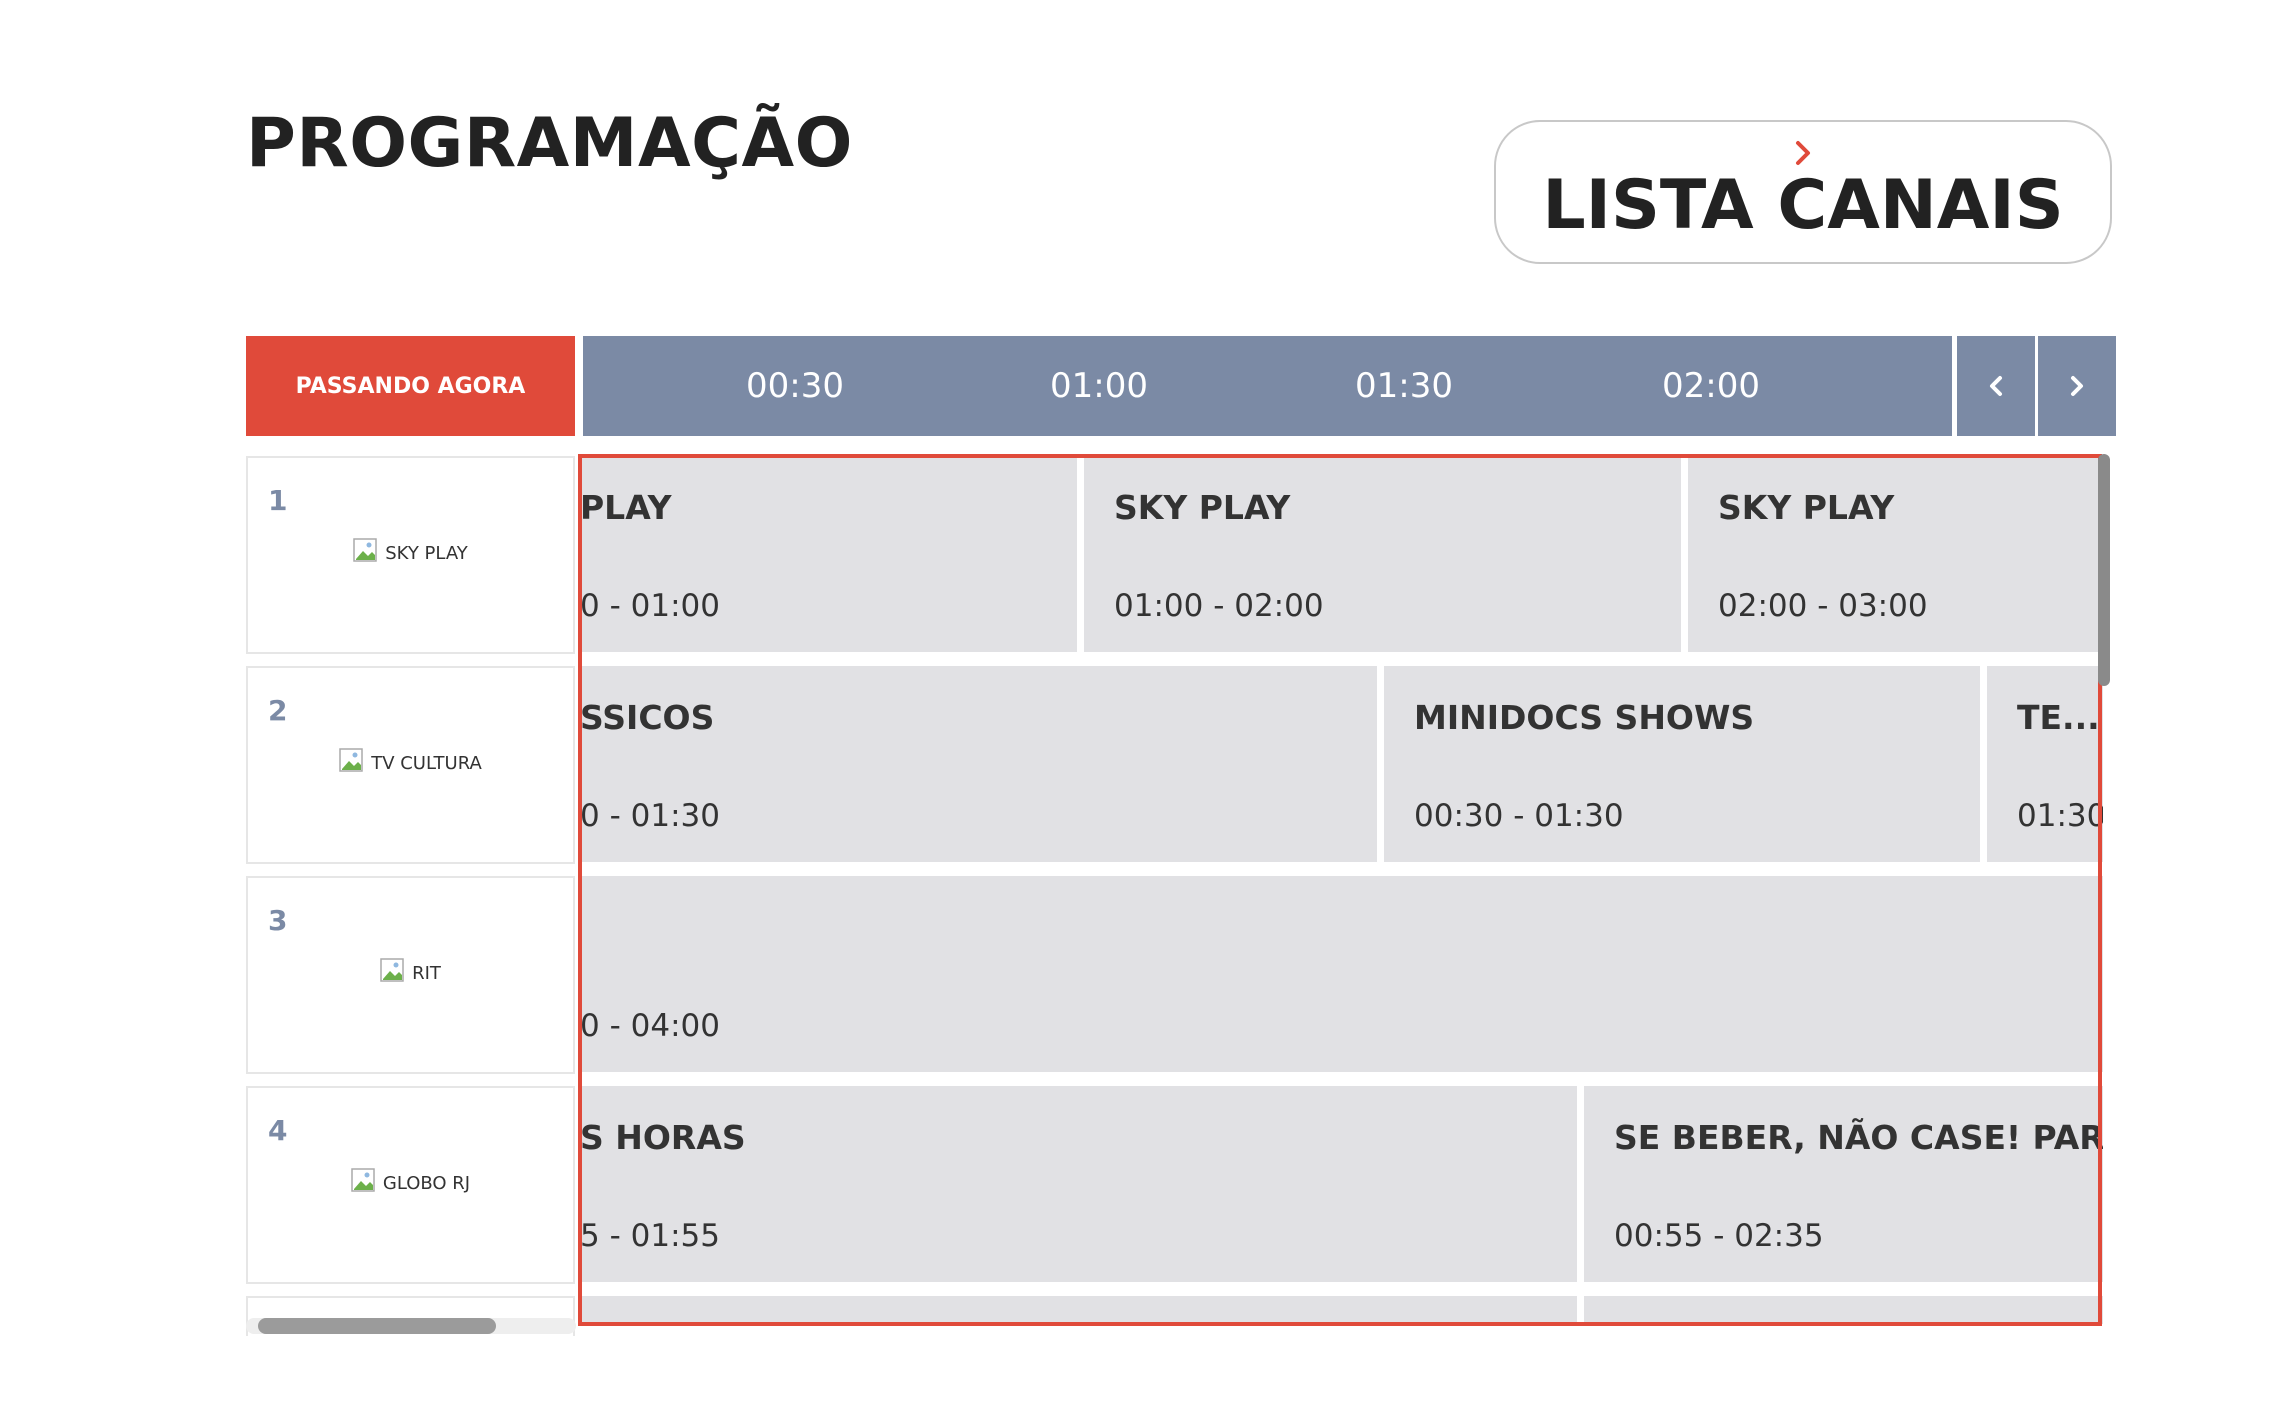 This screenshot has height=1402, width=2294. What do you see at coordinates (1719, 1236) in the screenshot?
I see `program-time: 00:55 - 02:35` at bounding box center [1719, 1236].